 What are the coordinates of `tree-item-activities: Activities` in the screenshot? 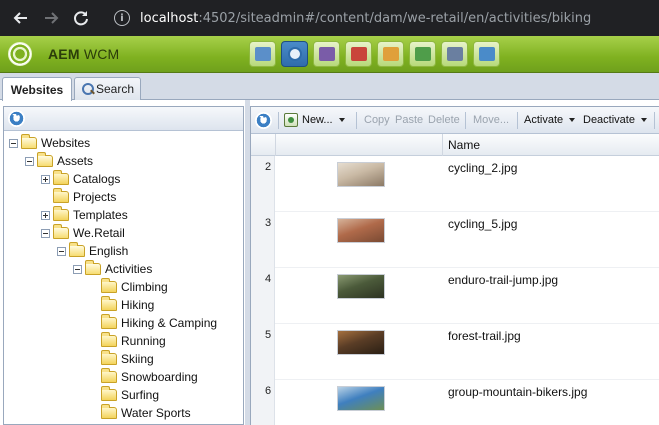 It's located at (112, 269).